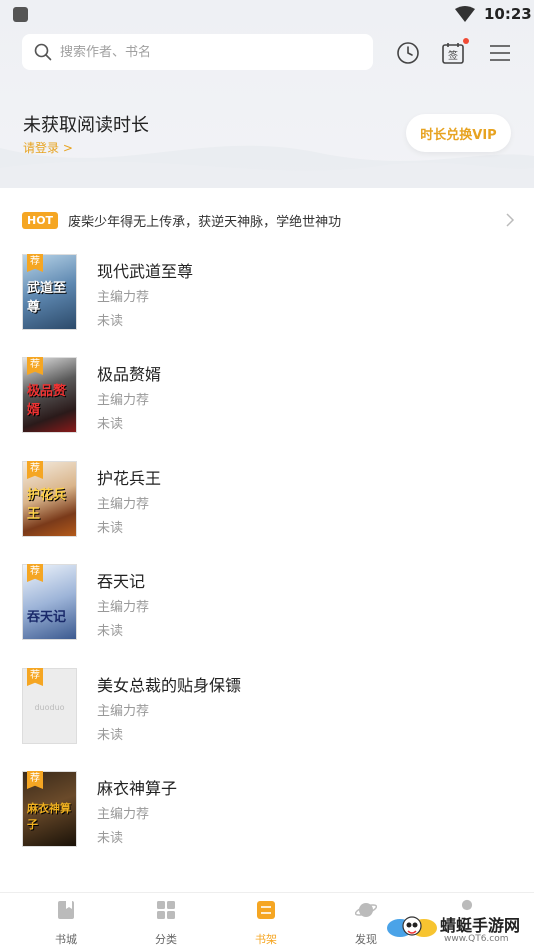 Image resolution: width=534 pixels, height=949 pixels. Describe the element at coordinates (166, 923) in the screenshot. I see `nav-category: 分类` at that location.